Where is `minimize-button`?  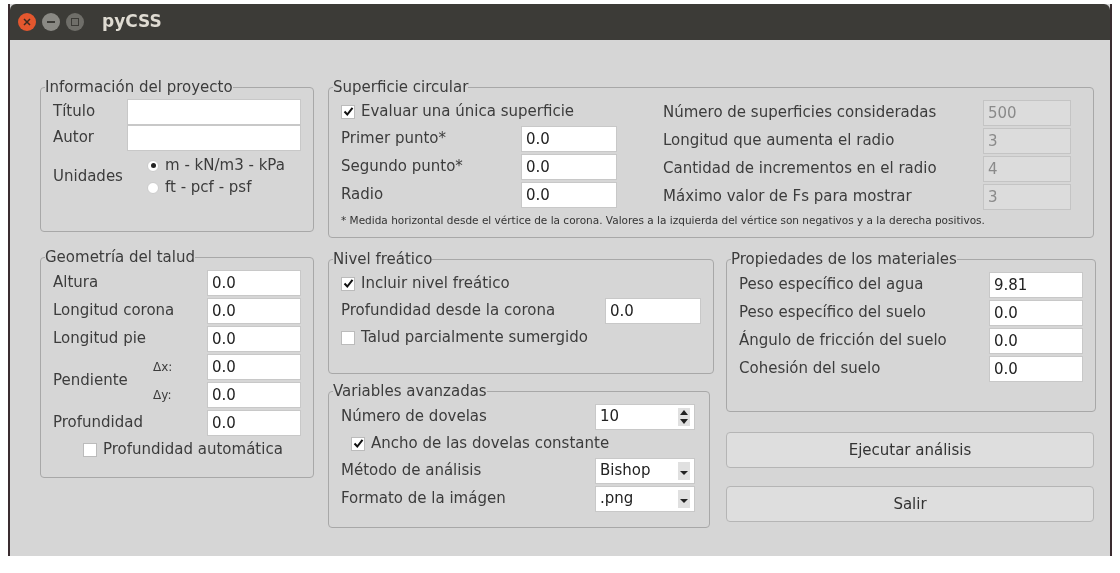 minimize-button is located at coordinates (51, 22).